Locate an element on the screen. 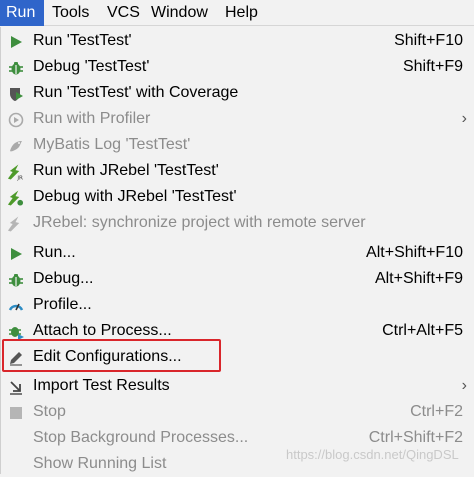 This screenshot has width=474, height=477. import-icon is located at coordinates (15, 386).